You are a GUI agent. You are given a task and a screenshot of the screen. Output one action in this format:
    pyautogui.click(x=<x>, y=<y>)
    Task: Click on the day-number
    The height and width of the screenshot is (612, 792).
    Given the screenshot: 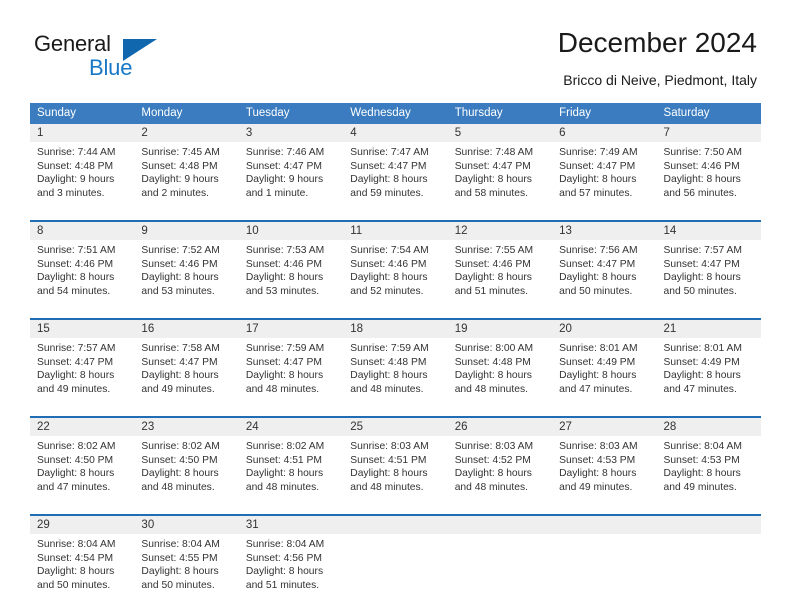 What is the action you would take?
    pyautogui.click(x=708, y=525)
    